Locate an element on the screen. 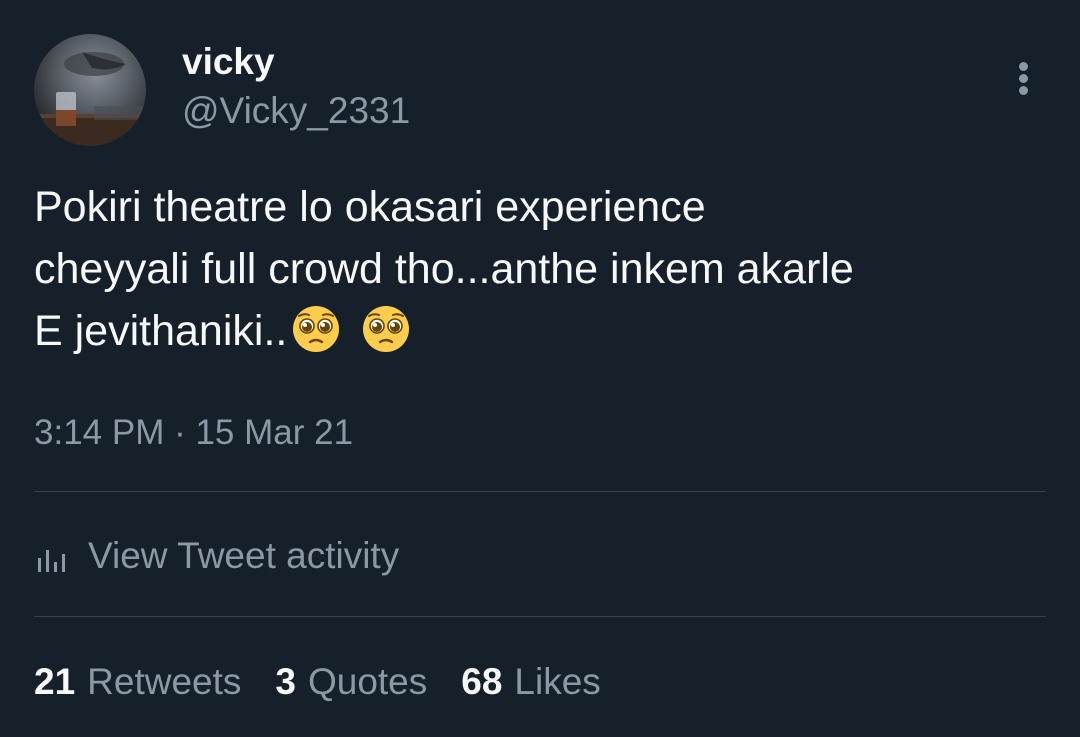  tweet-text-line-last: E jevithaniki.. is located at coordinates (544, 331).